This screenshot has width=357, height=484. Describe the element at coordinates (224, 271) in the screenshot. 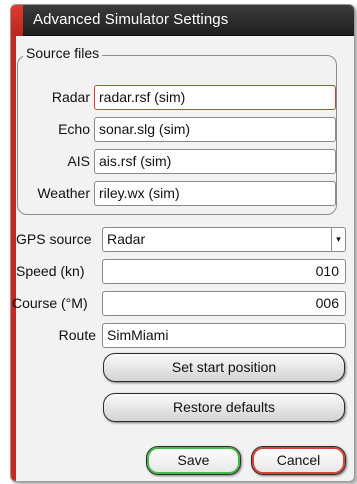

I see `speed-field: 010` at that location.